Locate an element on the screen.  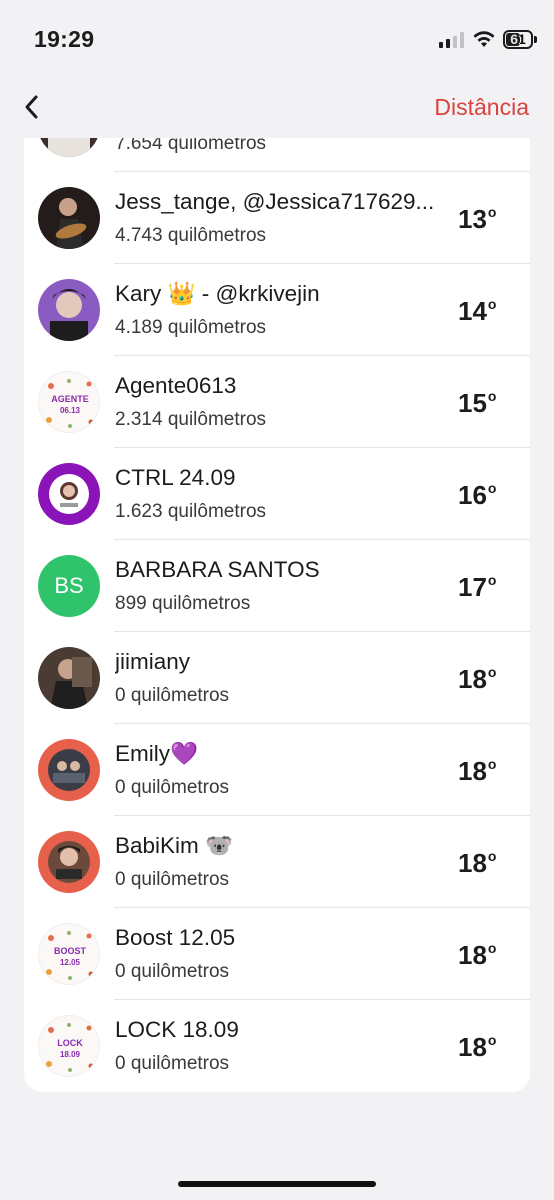
avatar-label: AGENTE is located at coordinates (70, 399).